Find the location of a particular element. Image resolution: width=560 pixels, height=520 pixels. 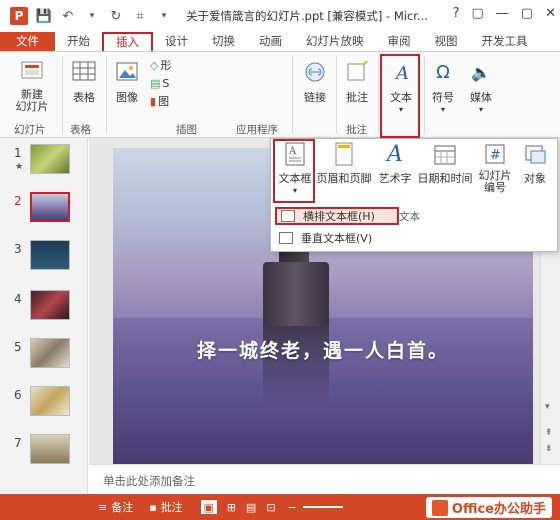

tab-transitions: 切换 is located at coordinates (223, 41).